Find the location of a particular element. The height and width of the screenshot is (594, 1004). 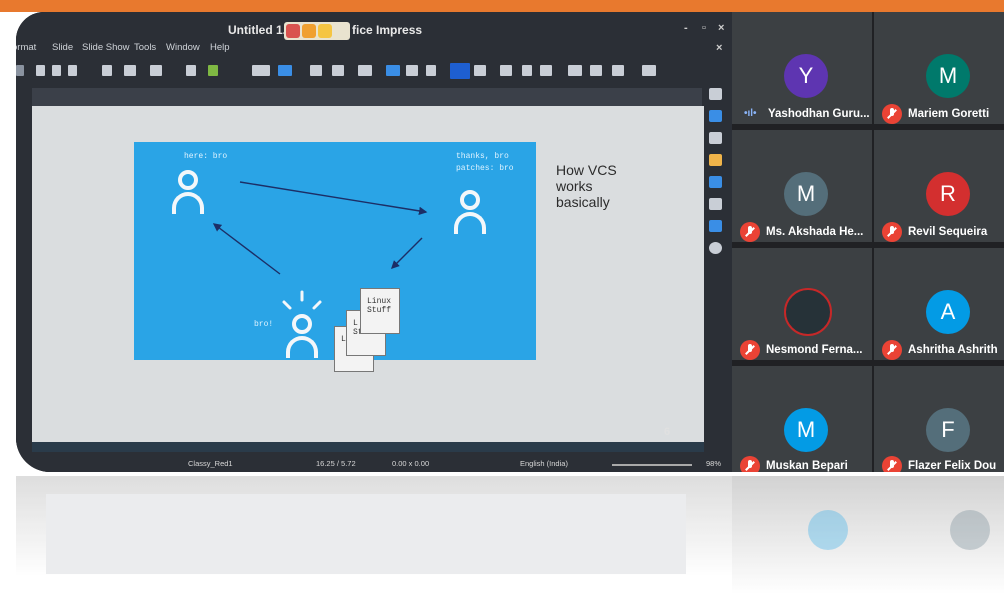

top-accent-bar is located at coordinates (502, 6).